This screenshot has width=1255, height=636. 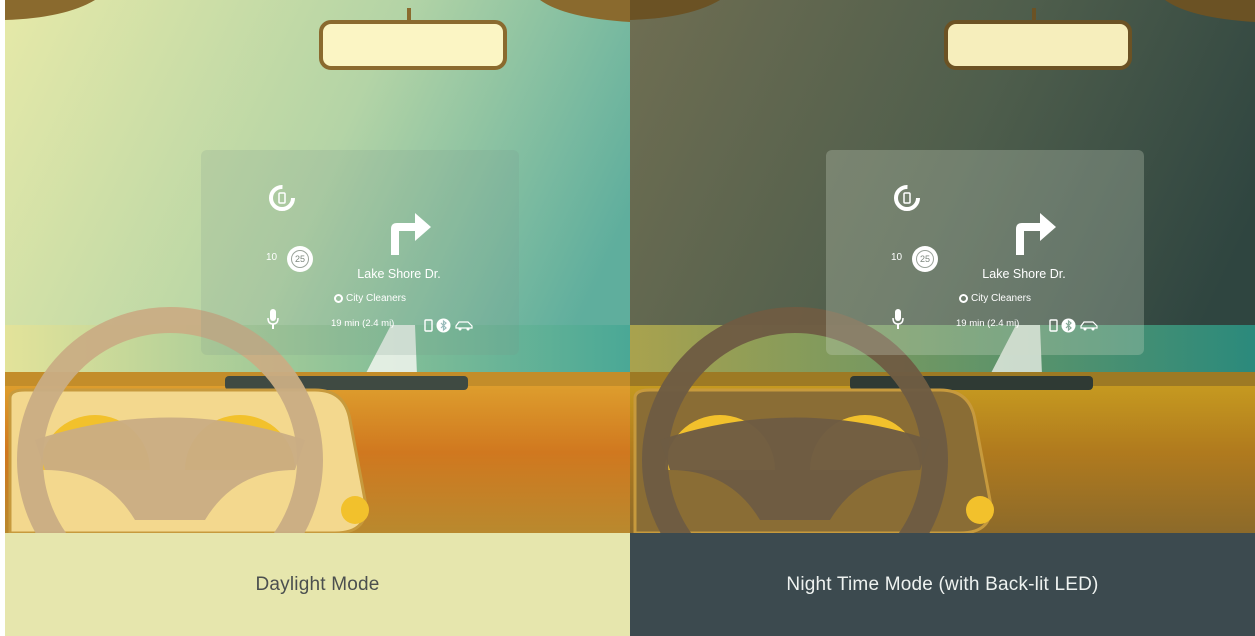 I want to click on daylight-caption: Daylight Mode, so click(x=317, y=584).